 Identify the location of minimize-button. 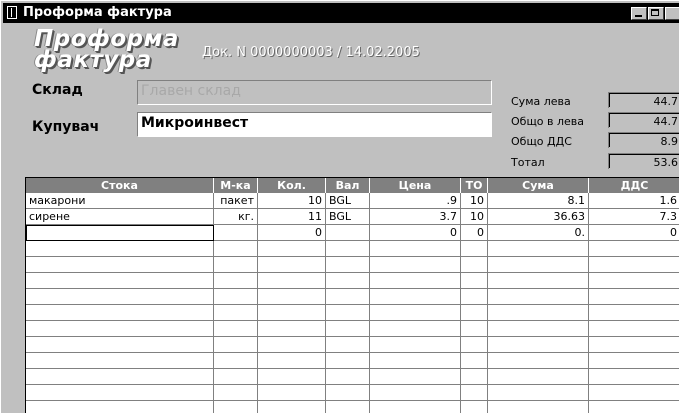
(639, 13).